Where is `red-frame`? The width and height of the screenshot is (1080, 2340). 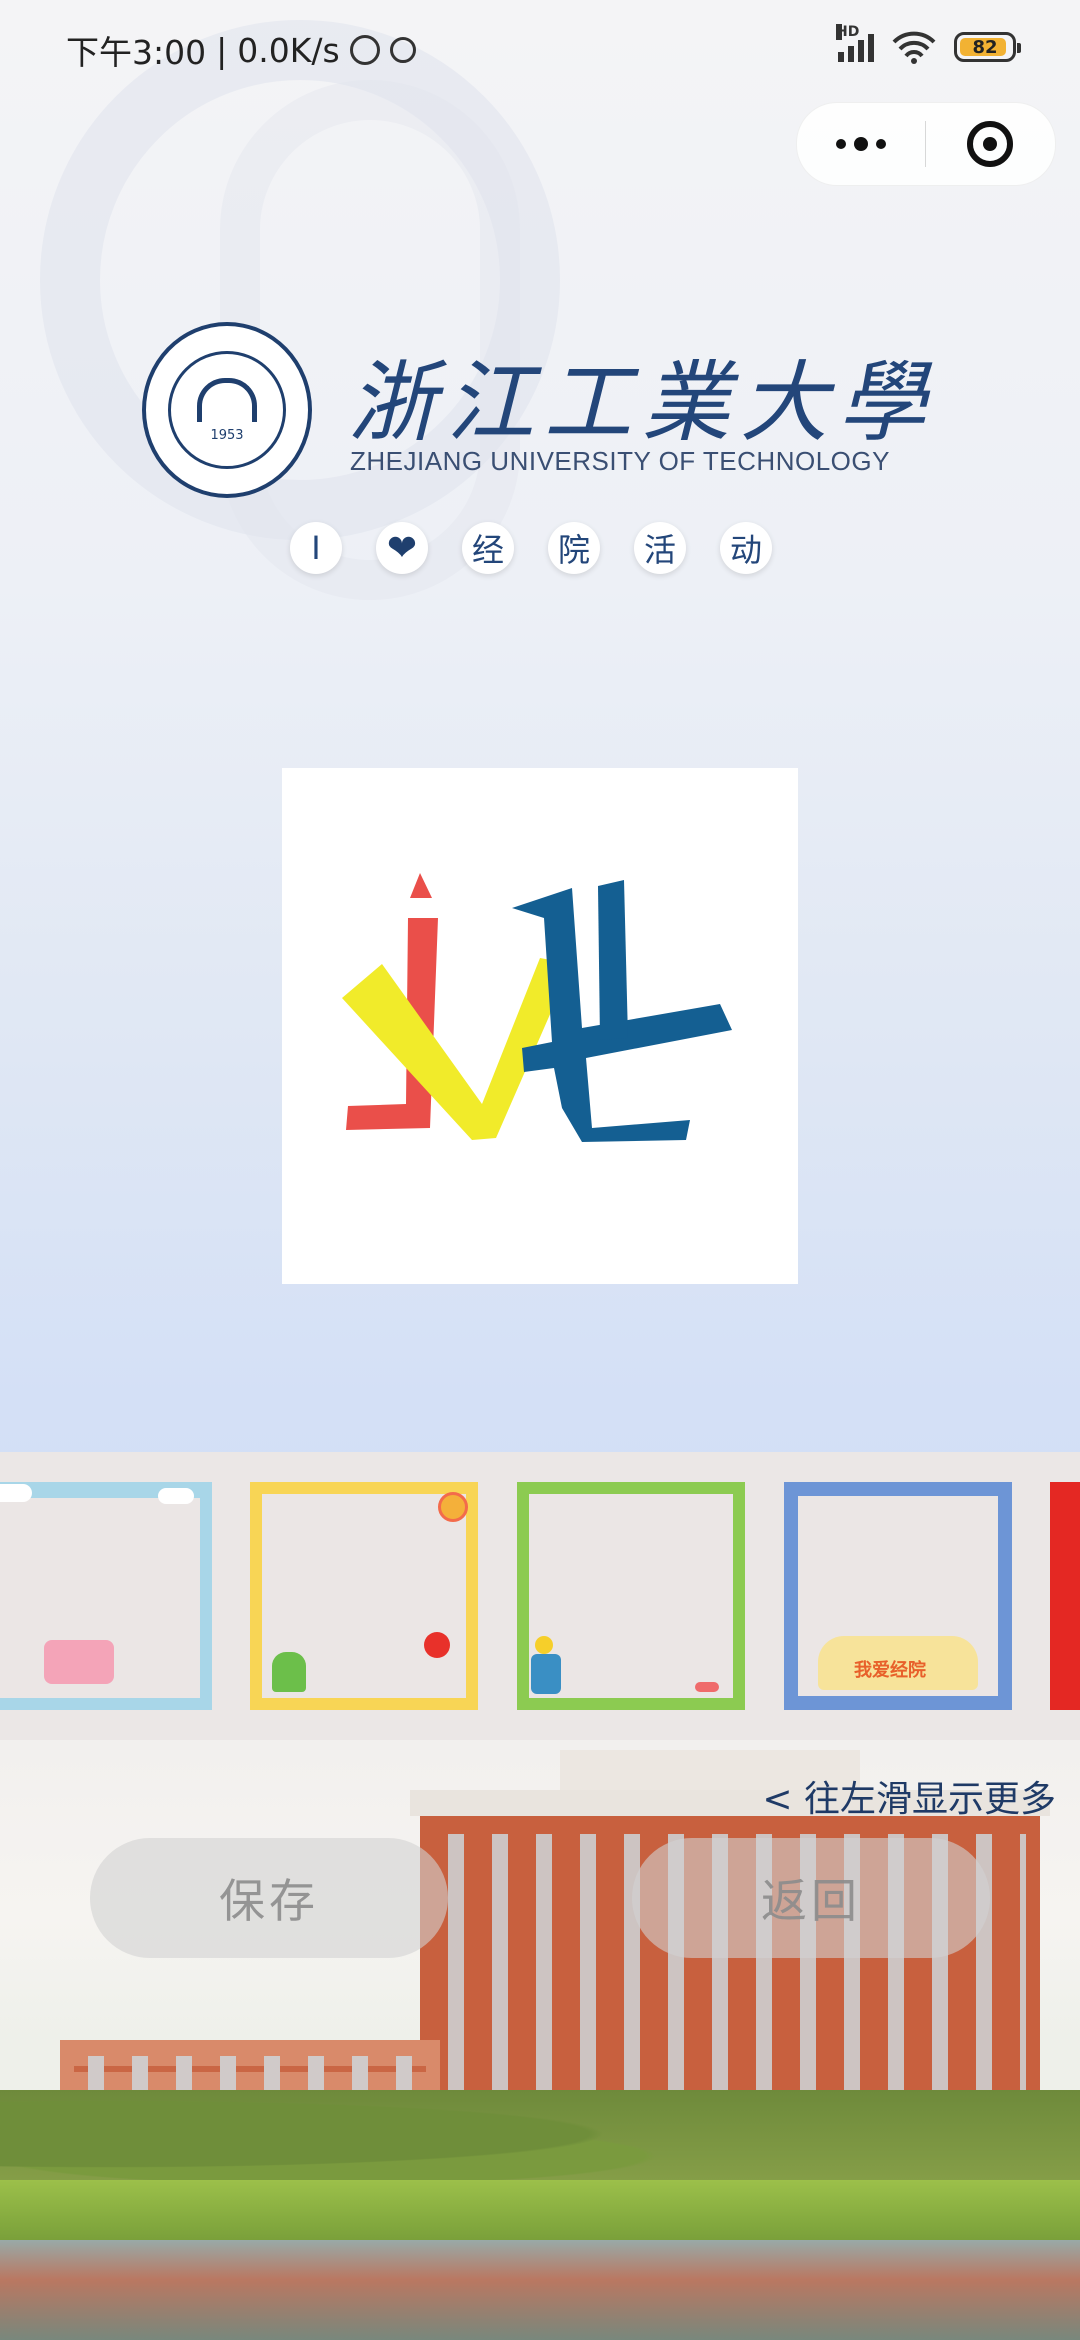 red-frame is located at coordinates (1065, 1596).